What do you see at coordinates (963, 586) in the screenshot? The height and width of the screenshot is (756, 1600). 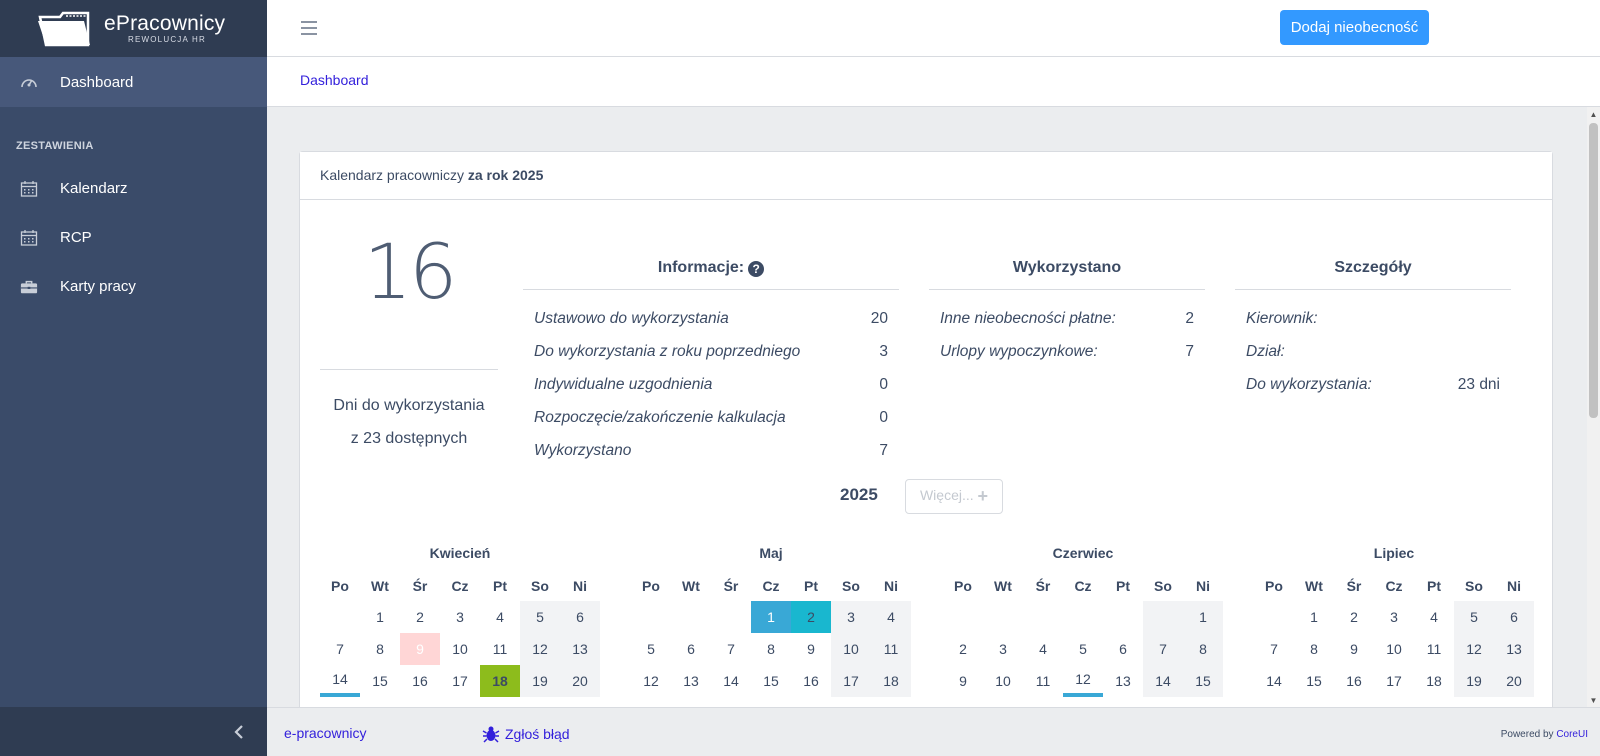 I see `weekday-header: Po` at bounding box center [963, 586].